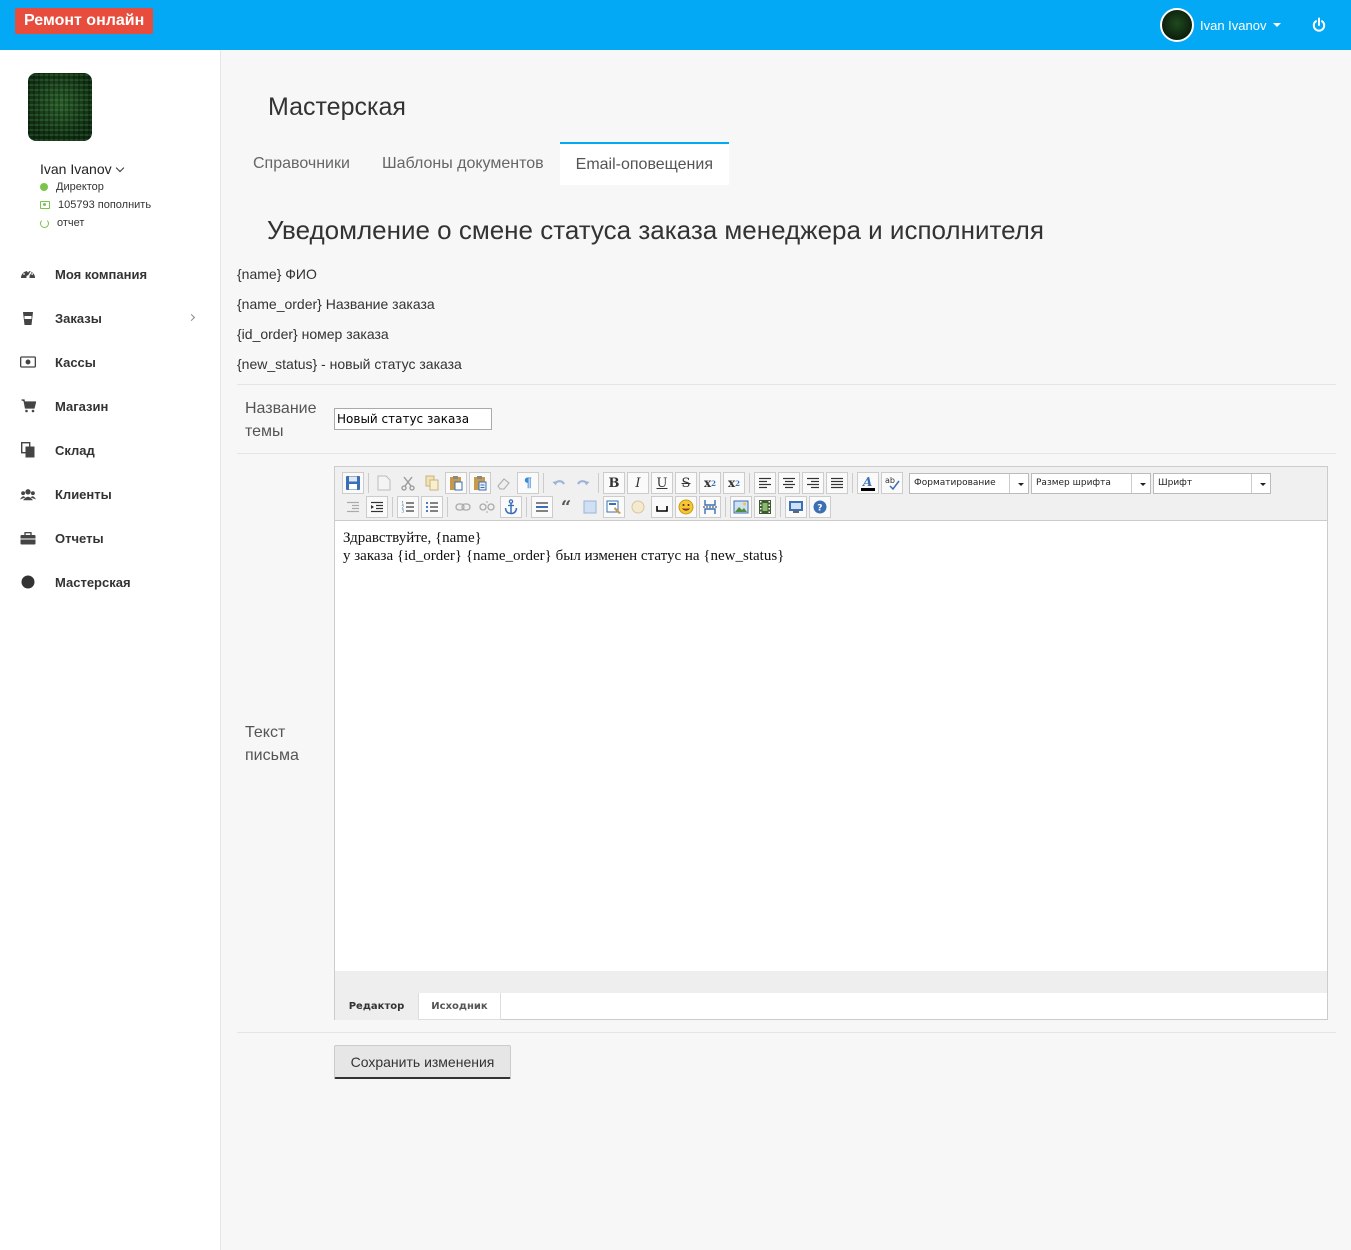  Describe the element at coordinates (376, 1006) in the screenshot. I see `tab-editor-mode: Редактор` at that location.